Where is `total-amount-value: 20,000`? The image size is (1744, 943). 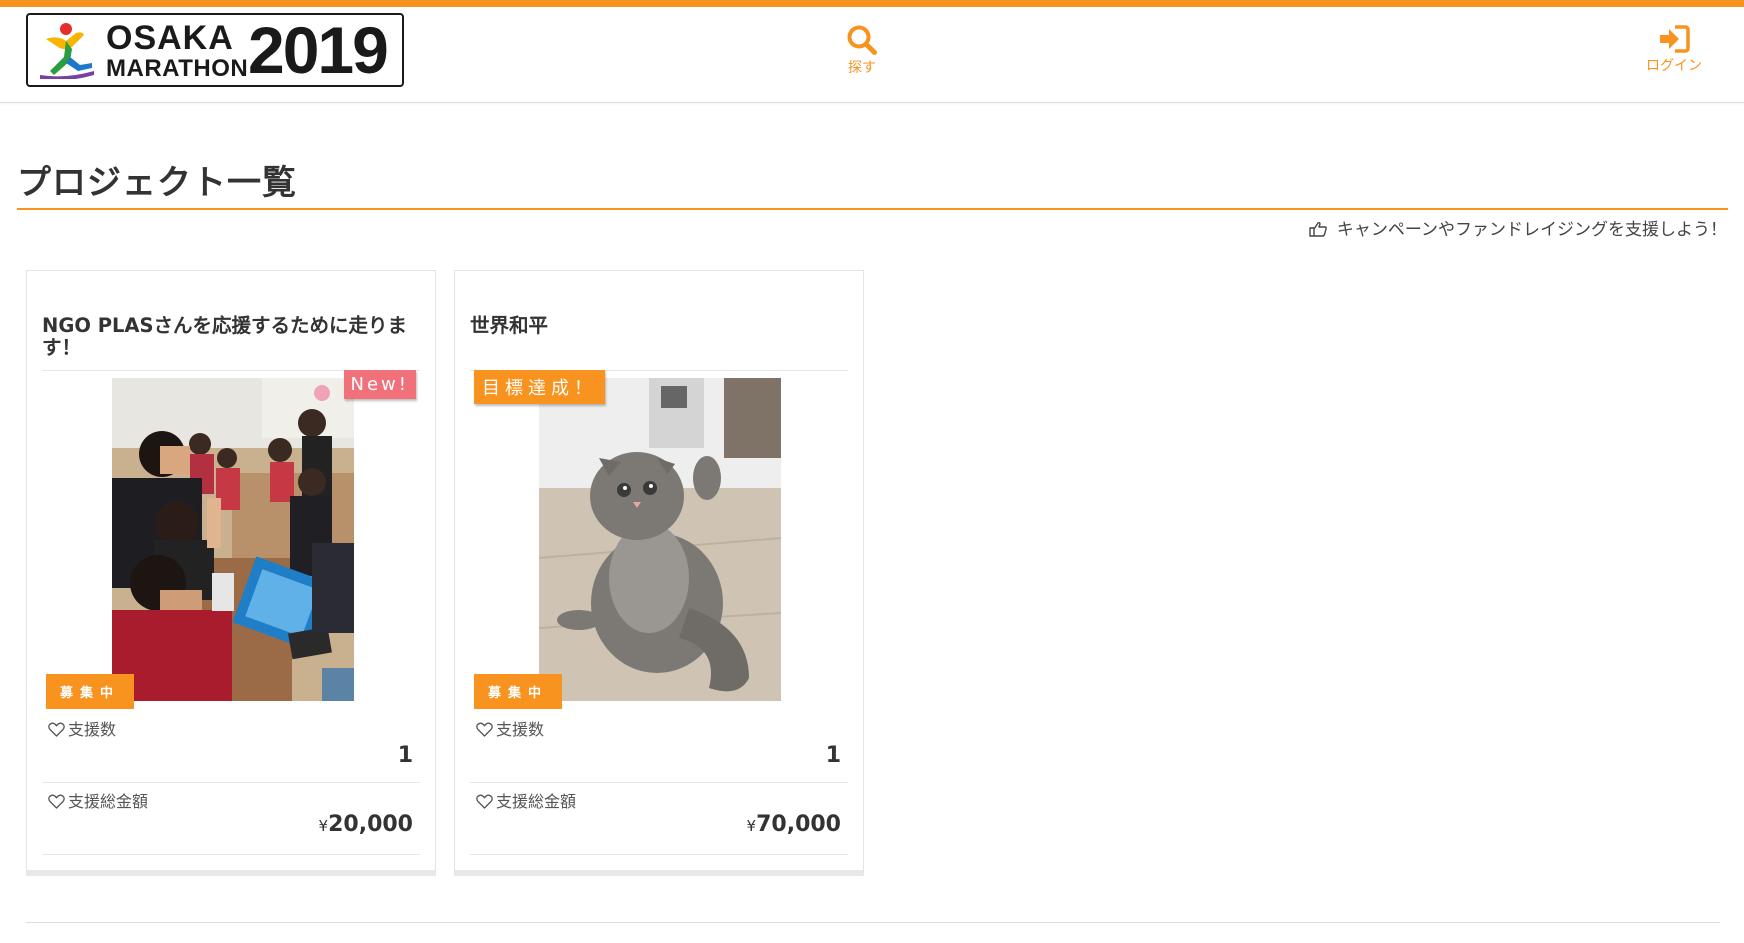 total-amount-value: 20,000 is located at coordinates (370, 824).